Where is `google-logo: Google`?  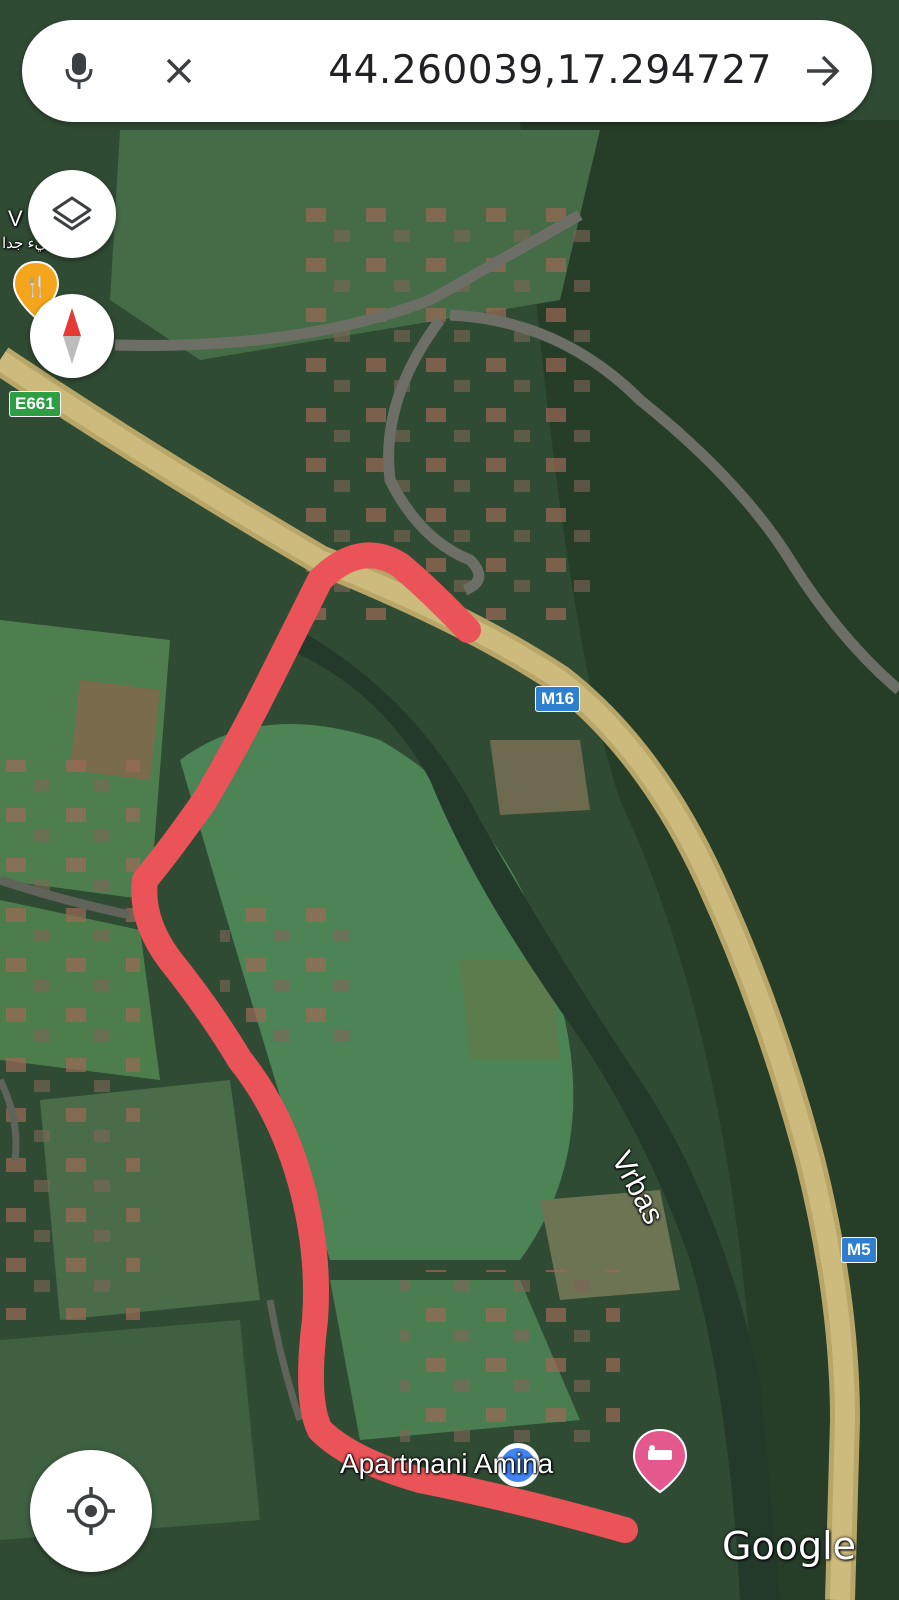
google-logo: Google is located at coordinates (789, 1546).